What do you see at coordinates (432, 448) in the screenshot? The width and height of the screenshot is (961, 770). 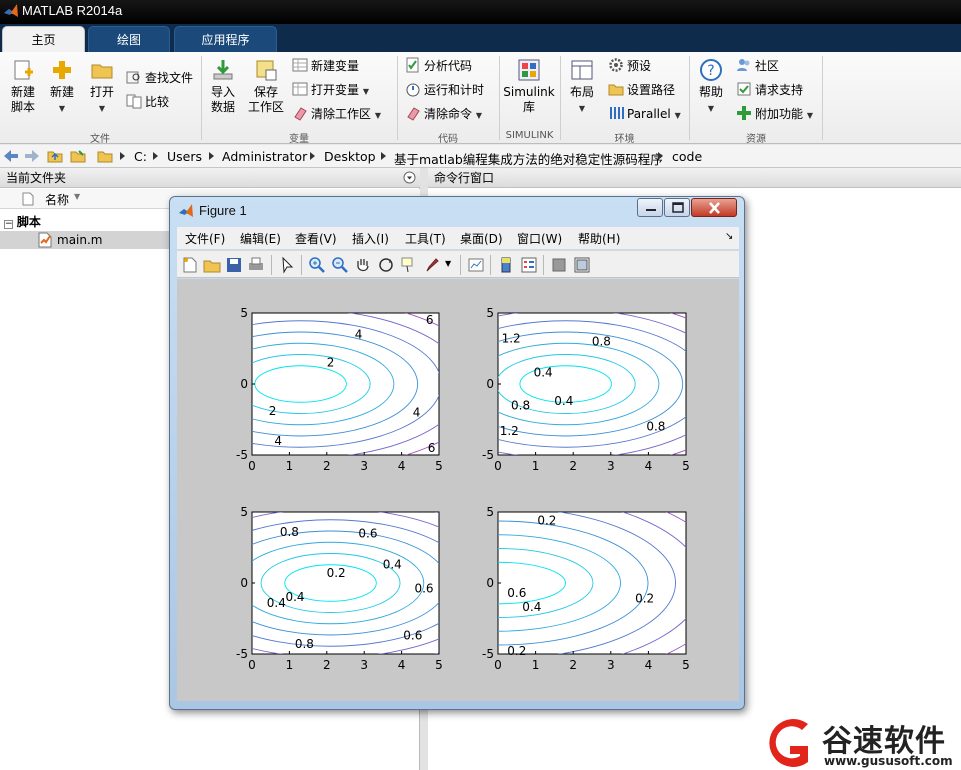 I see `contour-label: 6` at bounding box center [432, 448].